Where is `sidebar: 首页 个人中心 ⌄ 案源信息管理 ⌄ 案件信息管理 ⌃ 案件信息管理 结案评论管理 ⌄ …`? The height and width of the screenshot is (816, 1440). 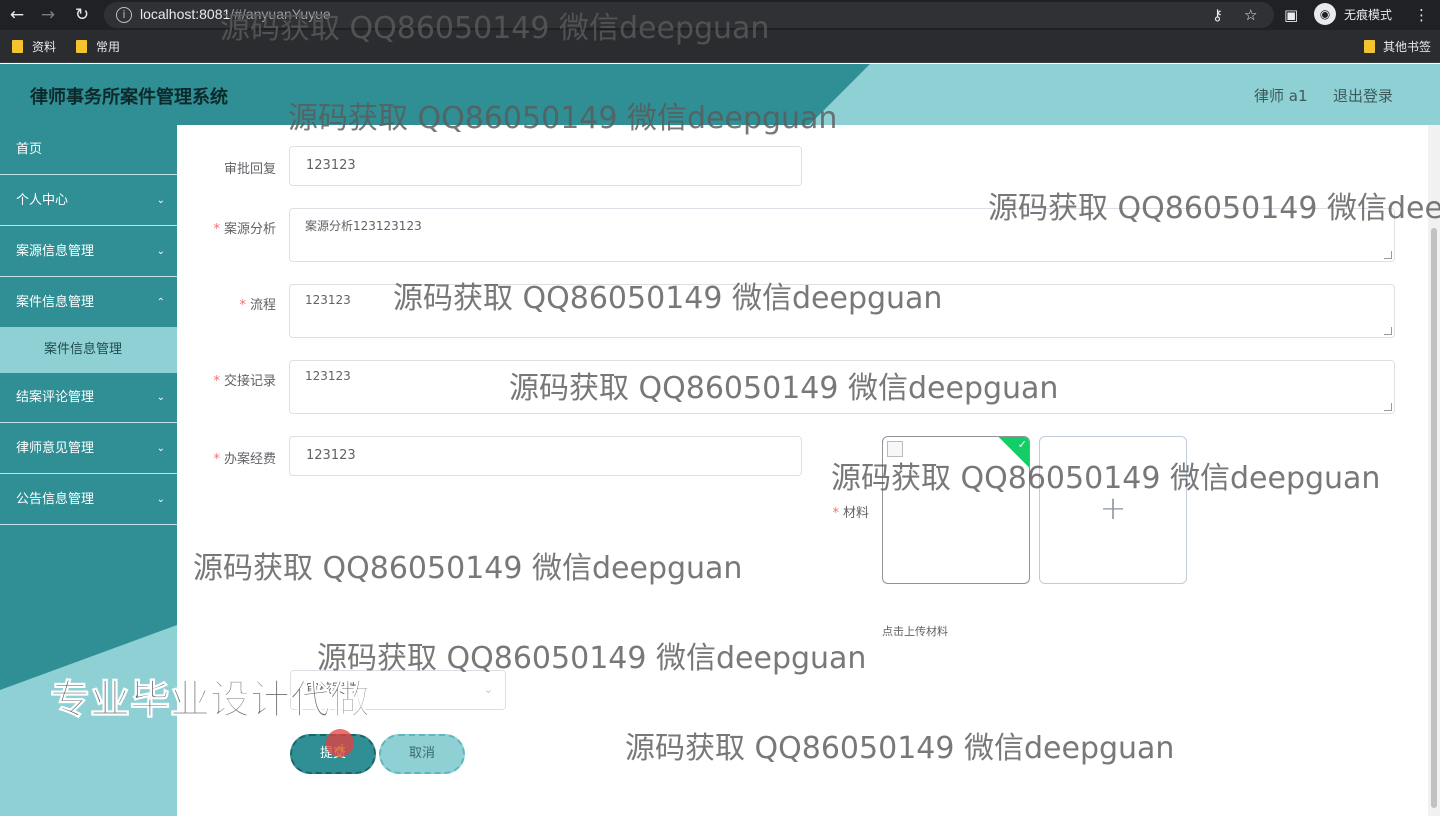
sidebar: 首页 个人中心 ⌄ 案源信息管理 ⌄ 案件信息管理 ⌃ 案件信息管理 结案评论管理 ⌄ … is located at coordinates (88, 470).